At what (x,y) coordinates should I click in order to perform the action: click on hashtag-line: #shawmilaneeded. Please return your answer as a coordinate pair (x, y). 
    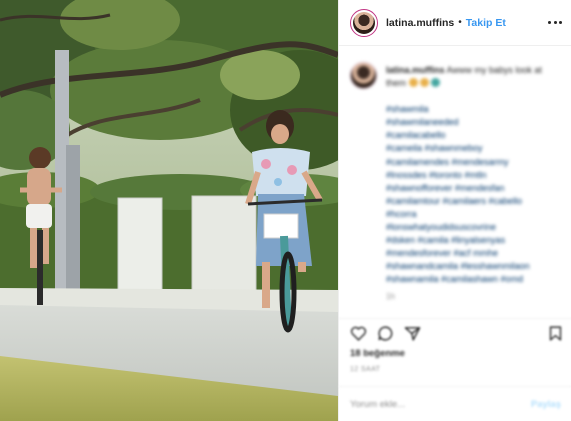
    Looking at the image, I should click on (475, 122).